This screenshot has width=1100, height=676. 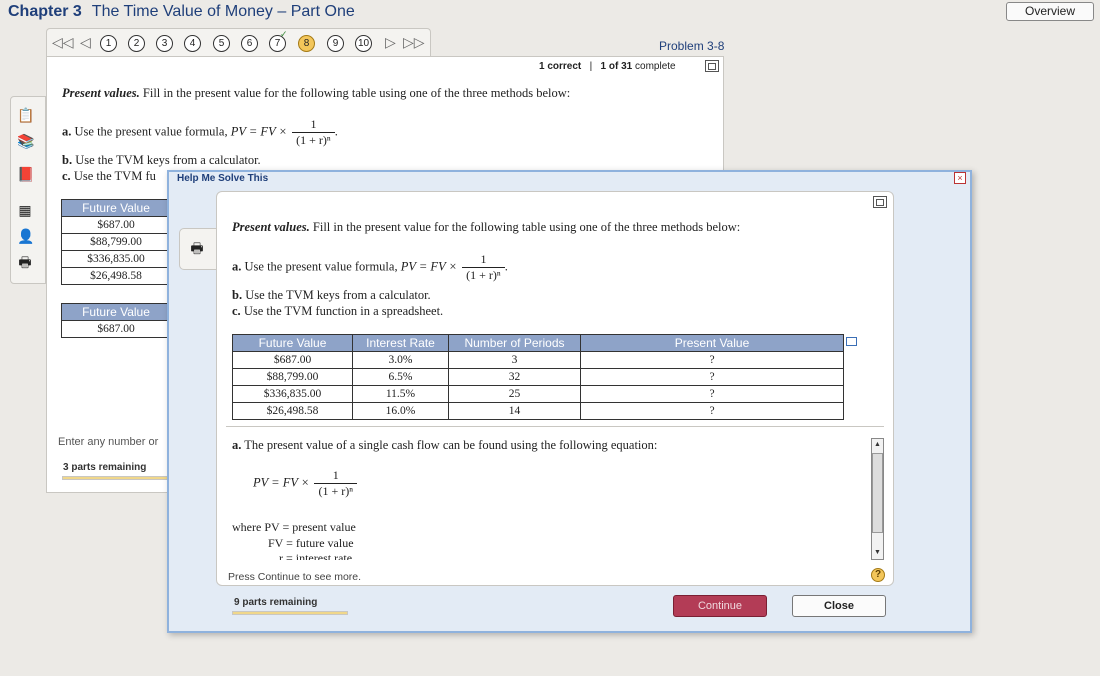 What do you see at coordinates (400, 394) in the screenshot?
I see `table-cell: 11.5%` at bounding box center [400, 394].